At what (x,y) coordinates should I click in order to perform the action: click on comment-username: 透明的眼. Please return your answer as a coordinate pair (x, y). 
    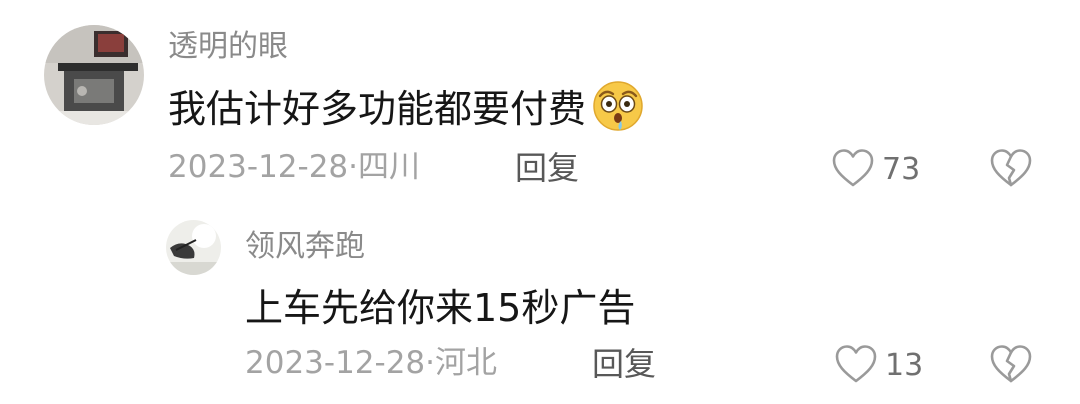
    Looking at the image, I should click on (228, 47).